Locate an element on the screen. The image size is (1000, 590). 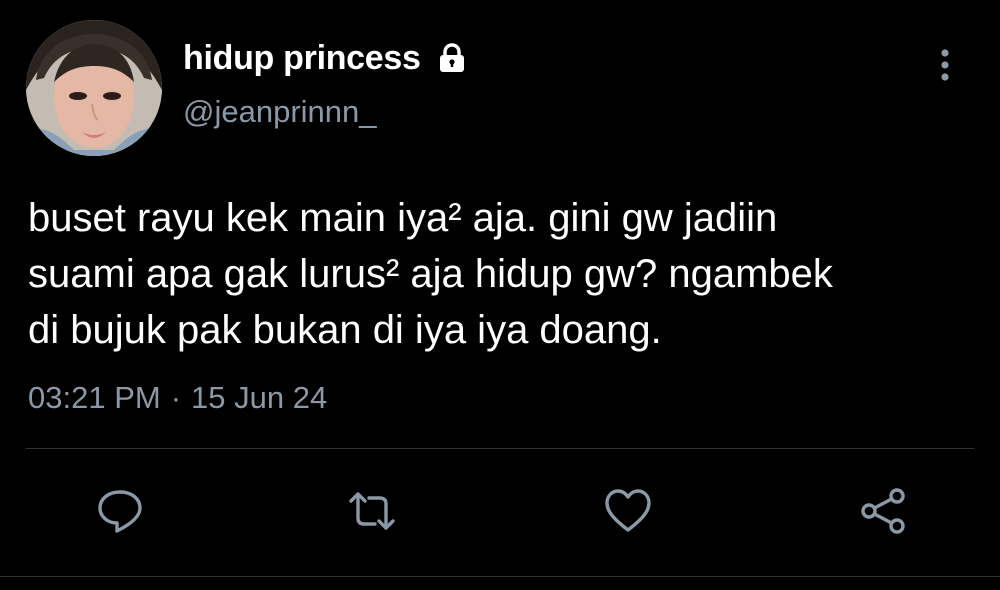
author-info: hidup princess @jeanprinnn_ is located at coordinates (326, 84).